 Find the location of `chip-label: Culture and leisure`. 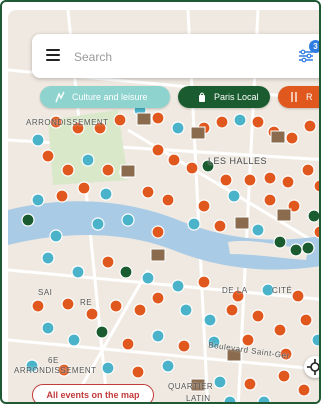

chip-label: Culture and leisure is located at coordinates (110, 97).